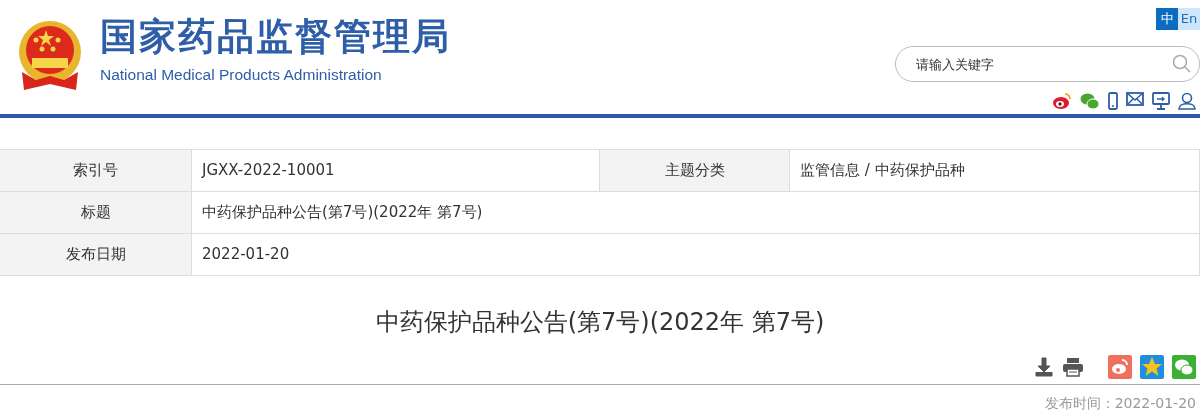 The width and height of the screenshot is (1200, 418). Describe the element at coordinates (695, 170) in the screenshot. I see `field-label: 主题分类` at that location.